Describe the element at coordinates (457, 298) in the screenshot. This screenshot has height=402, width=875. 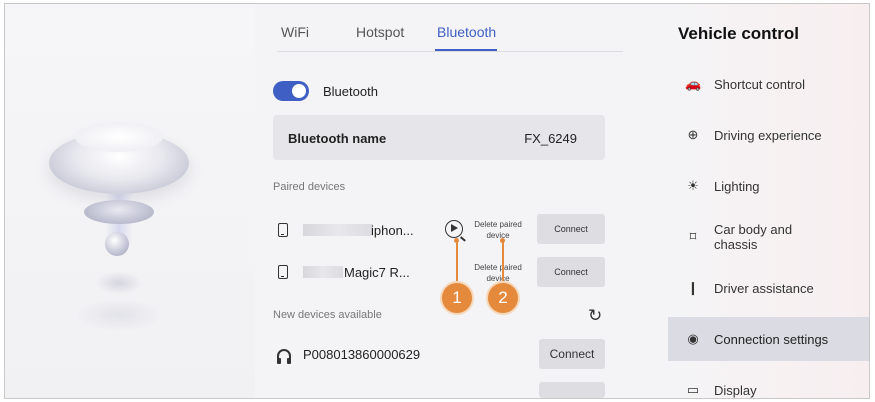
I see `callout-marker: 1` at that location.